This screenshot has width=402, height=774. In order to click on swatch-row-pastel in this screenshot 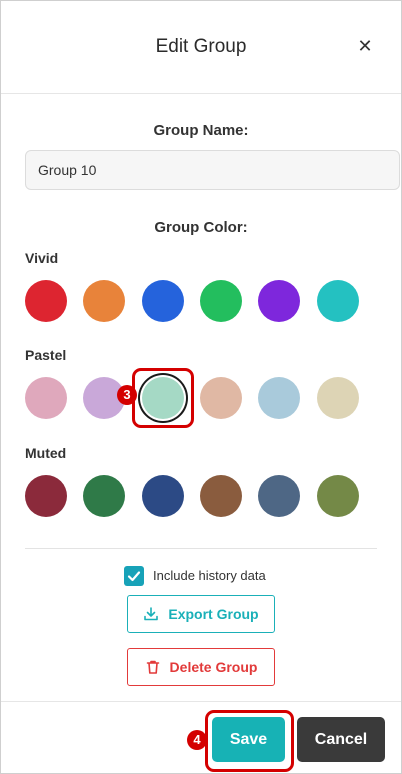, I will do `click(195, 398)`.